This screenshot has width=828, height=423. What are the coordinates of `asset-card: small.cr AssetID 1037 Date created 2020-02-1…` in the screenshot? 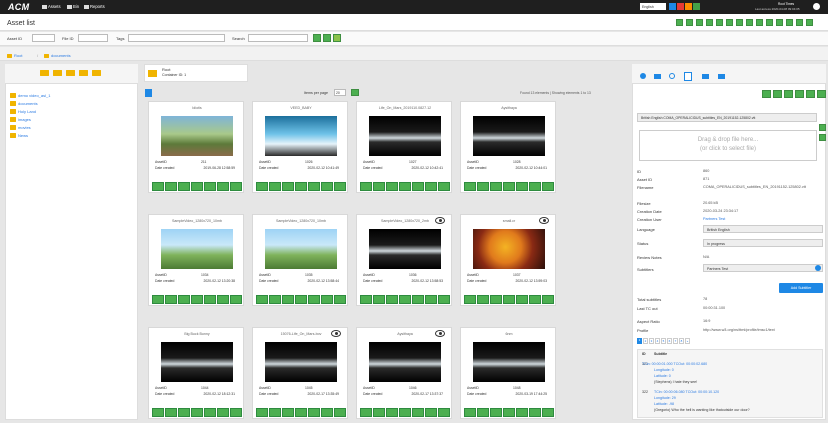 It's located at (508, 260).